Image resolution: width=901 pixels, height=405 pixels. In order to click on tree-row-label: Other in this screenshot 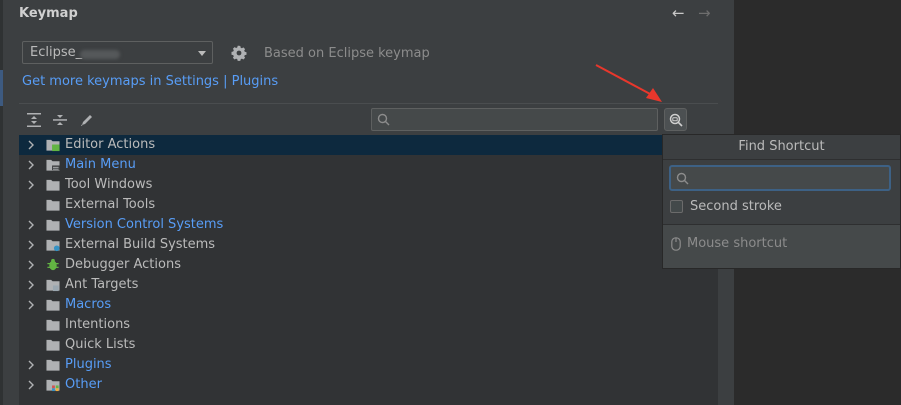, I will do `click(83, 384)`.